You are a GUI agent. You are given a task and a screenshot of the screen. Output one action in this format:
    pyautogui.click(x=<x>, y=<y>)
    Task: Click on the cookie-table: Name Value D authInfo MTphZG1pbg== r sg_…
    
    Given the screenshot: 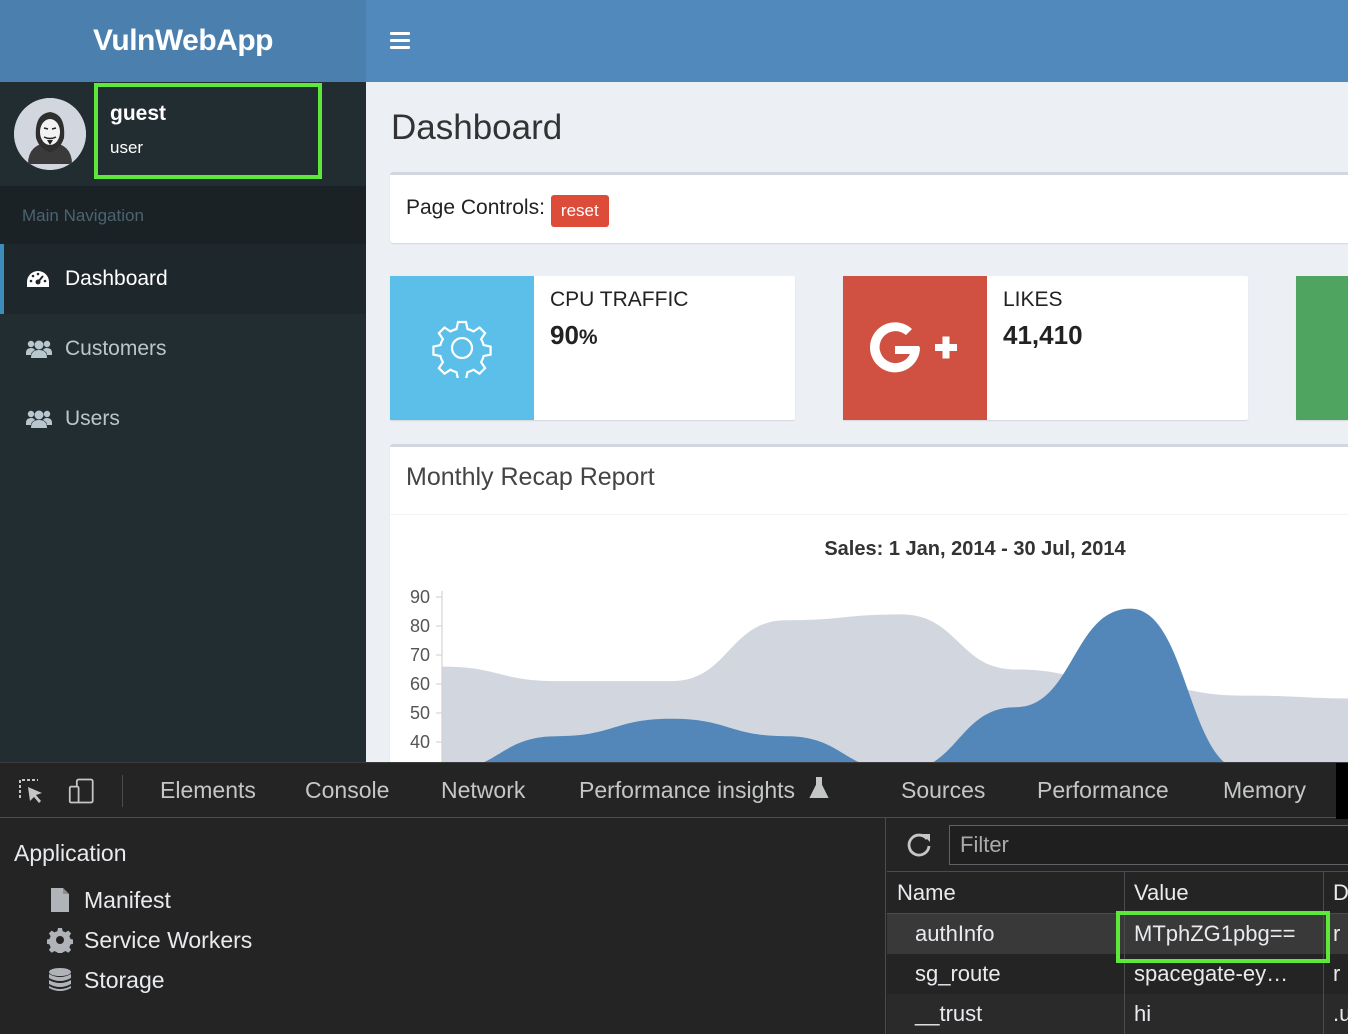 What is the action you would take?
    pyautogui.click(x=1117, y=953)
    